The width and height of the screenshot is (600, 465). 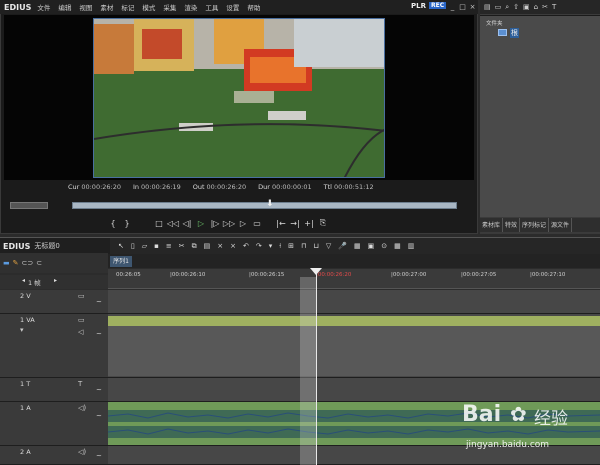 I want to click on menu-clip: 素材, so click(x=106, y=7).